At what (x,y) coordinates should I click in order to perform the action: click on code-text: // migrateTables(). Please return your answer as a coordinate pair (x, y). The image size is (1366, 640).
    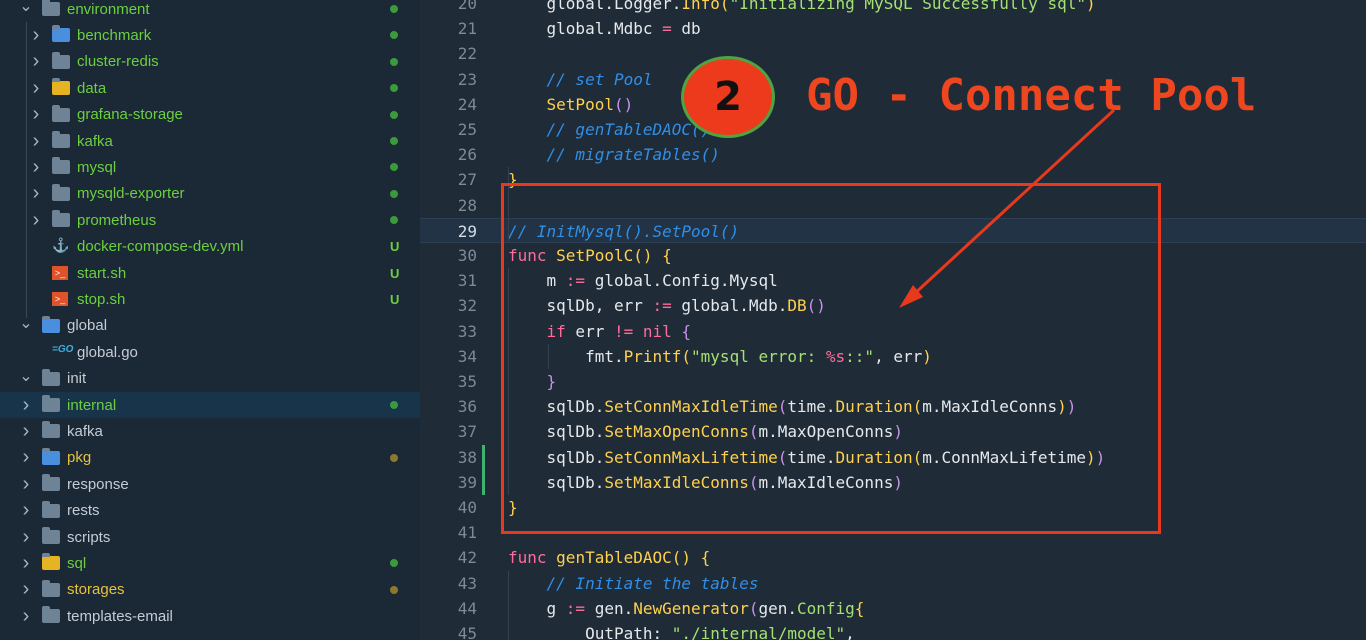
    Looking at the image, I should click on (633, 155).